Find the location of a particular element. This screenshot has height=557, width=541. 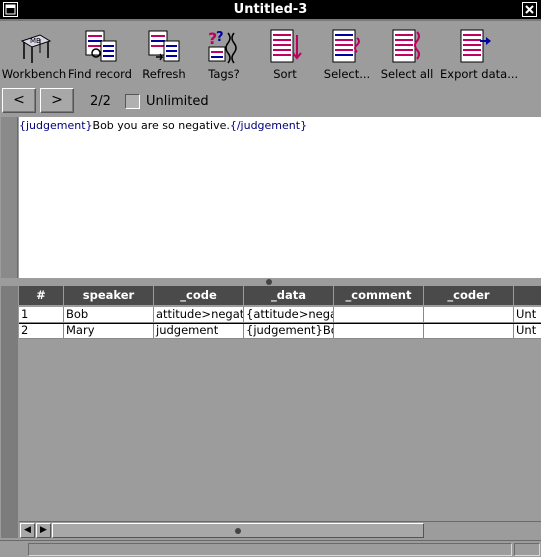

row-number-cell: 2 is located at coordinates (41, 331).